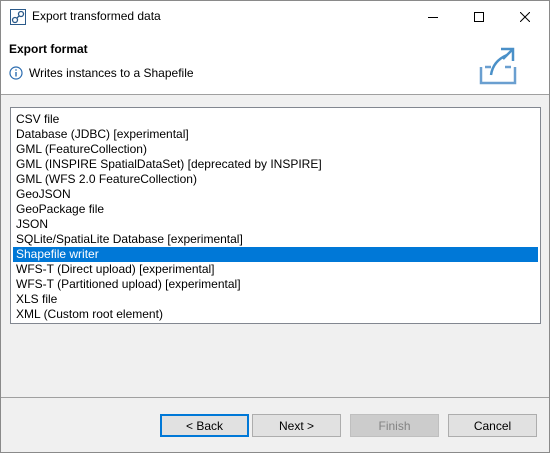 The image size is (550, 453). I want to click on minimize-button, so click(433, 16).